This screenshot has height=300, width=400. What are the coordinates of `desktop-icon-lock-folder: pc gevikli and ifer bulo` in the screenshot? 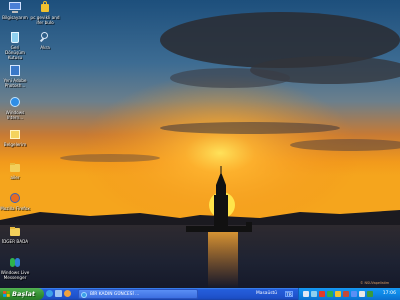 It's located at (45, 13).